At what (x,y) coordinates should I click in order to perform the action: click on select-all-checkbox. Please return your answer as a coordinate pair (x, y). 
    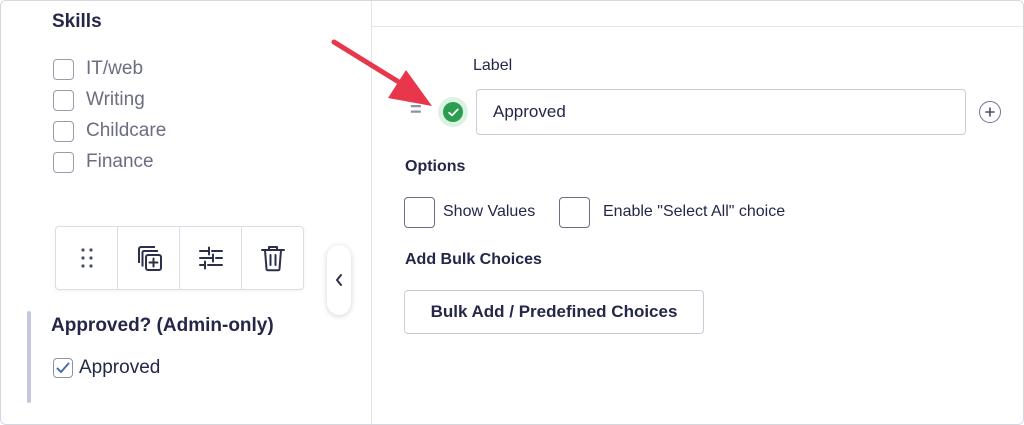
    Looking at the image, I should click on (574, 212).